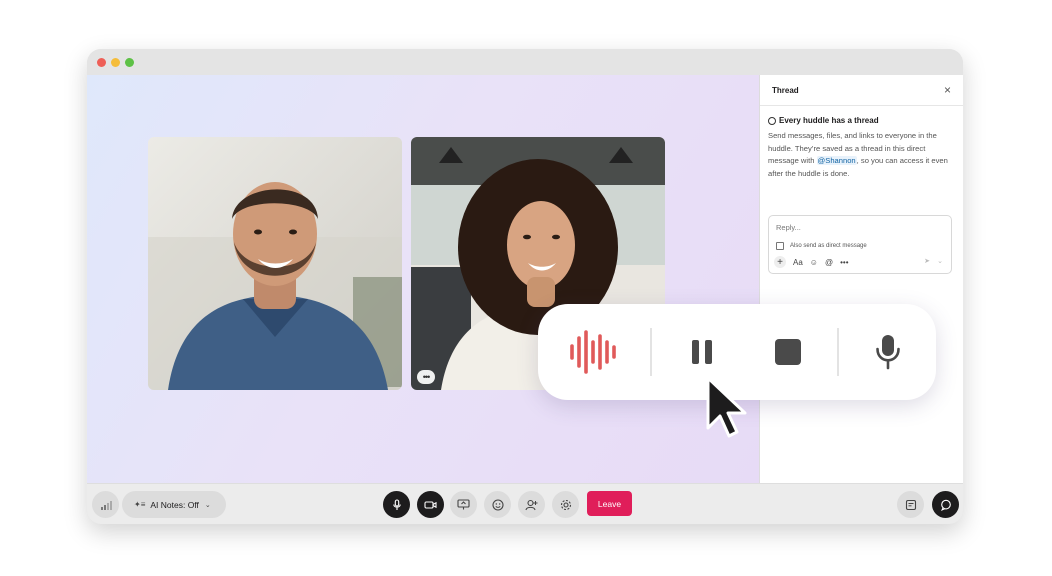 The width and height of the screenshot is (1052, 576). I want to click on also-send-option: Also send as direct message, so click(821, 246).